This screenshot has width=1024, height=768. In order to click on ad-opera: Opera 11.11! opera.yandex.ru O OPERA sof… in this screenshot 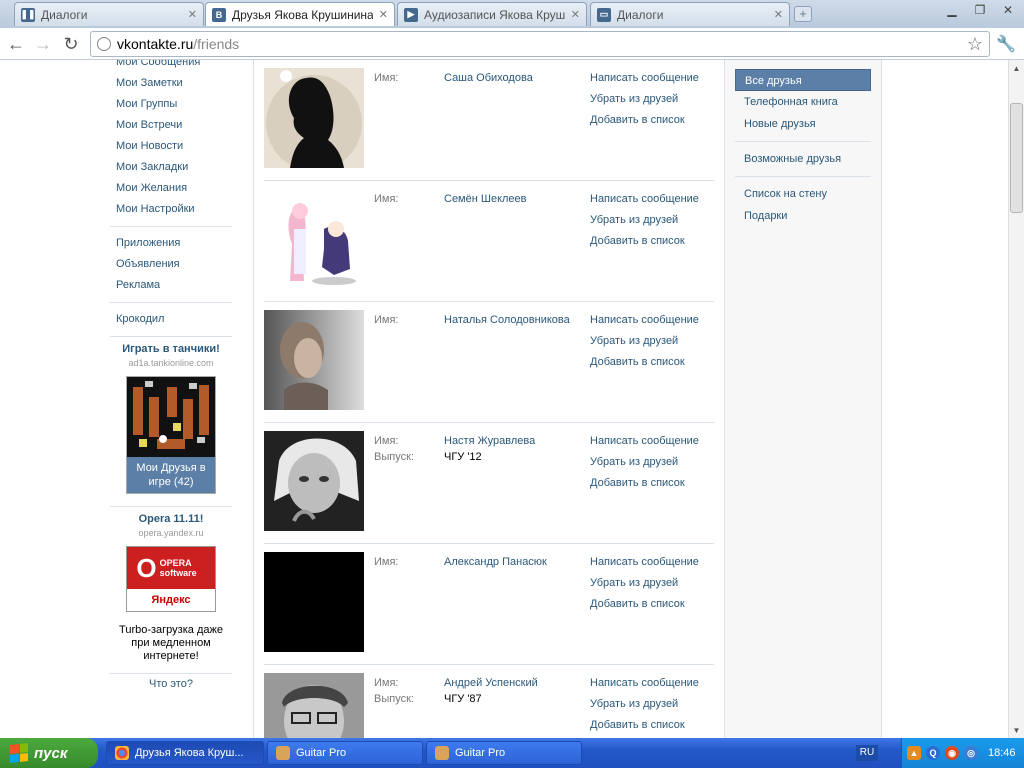, I will do `click(171, 588)`.